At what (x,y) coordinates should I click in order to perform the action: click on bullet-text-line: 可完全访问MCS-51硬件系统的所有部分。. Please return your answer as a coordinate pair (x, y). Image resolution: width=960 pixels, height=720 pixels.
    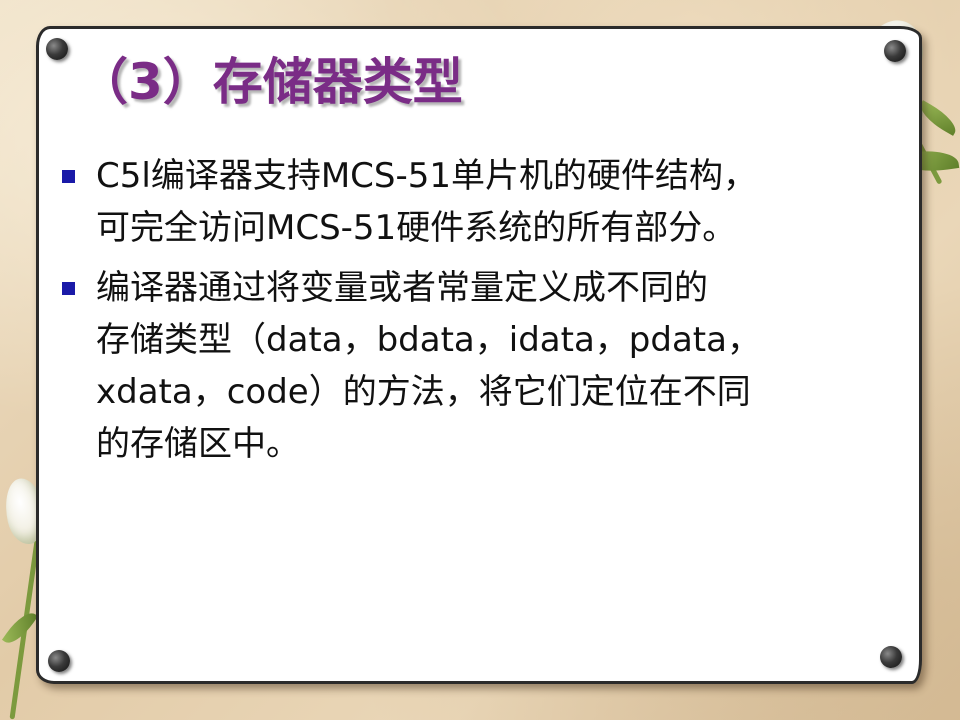
    Looking at the image, I should click on (416, 228).